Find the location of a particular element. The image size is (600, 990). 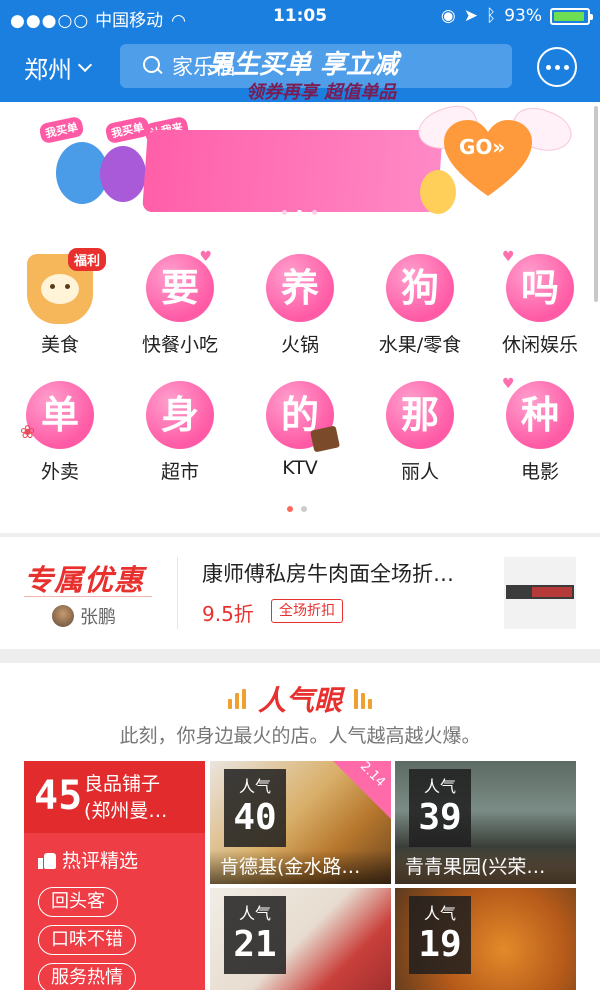

promo-user-name: 张鹏 is located at coordinates (98, 617).